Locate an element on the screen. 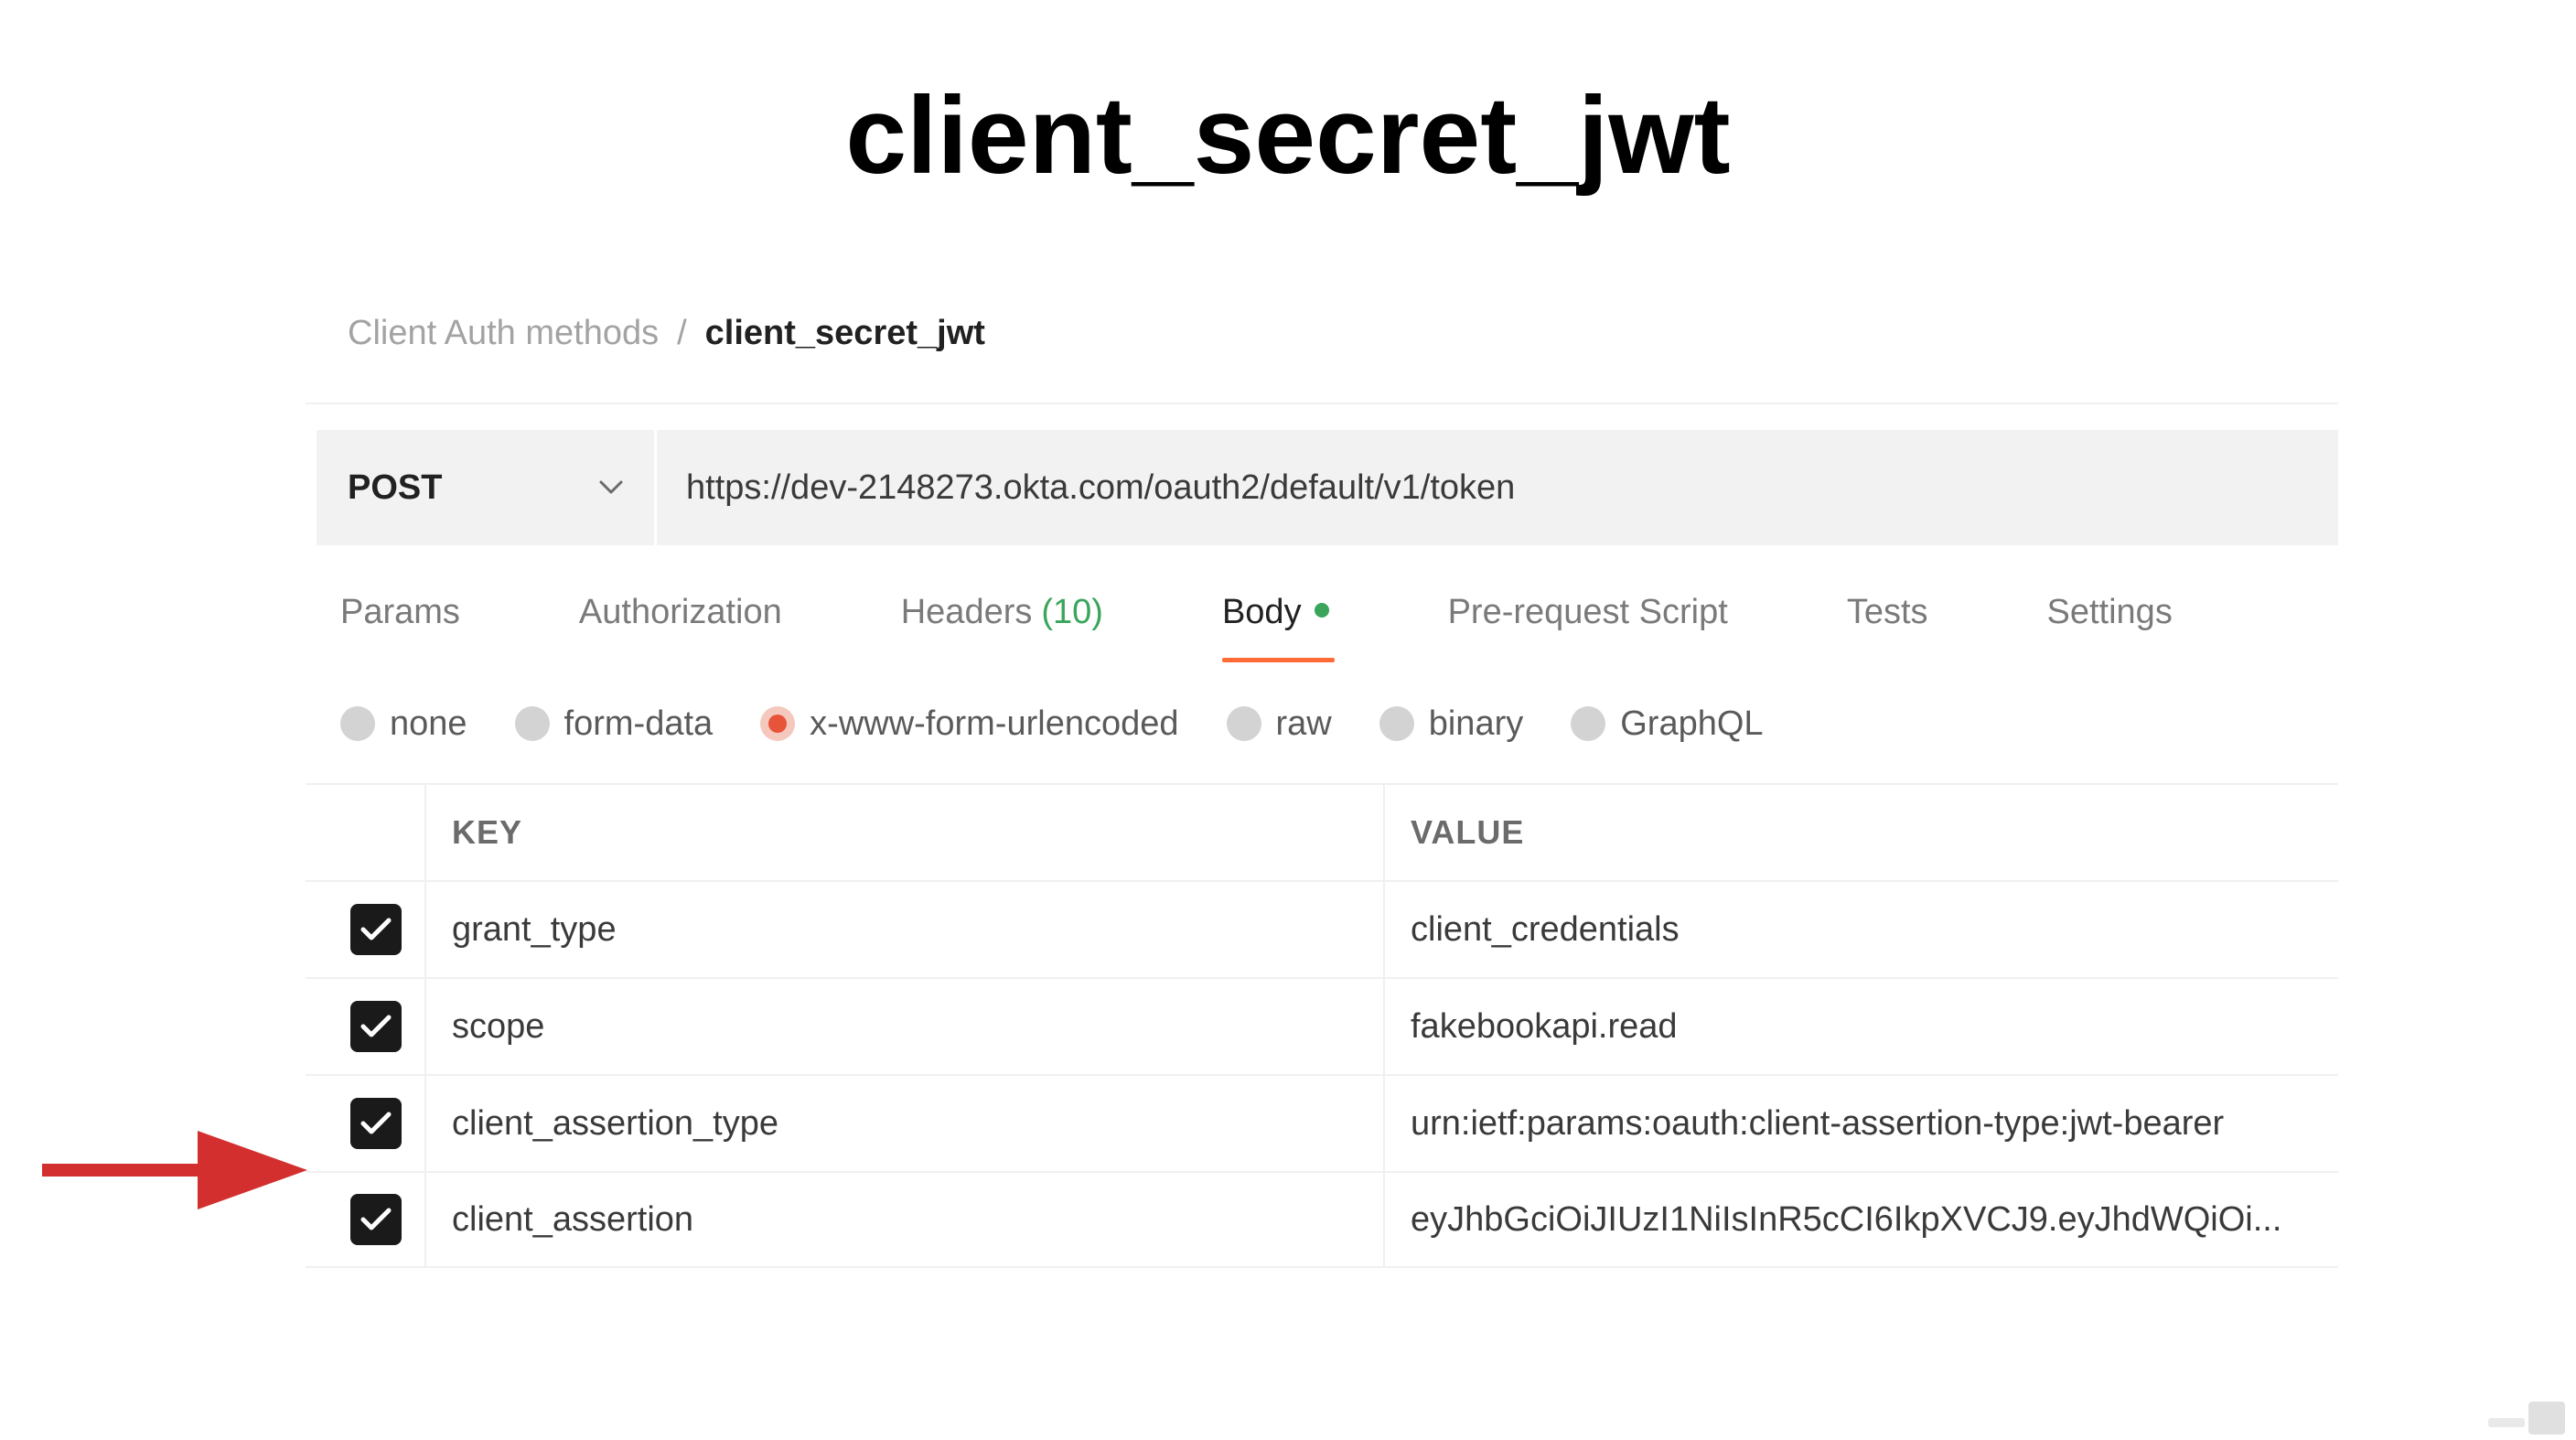  row-key: client_assertion_type is located at coordinates (906, 1123).